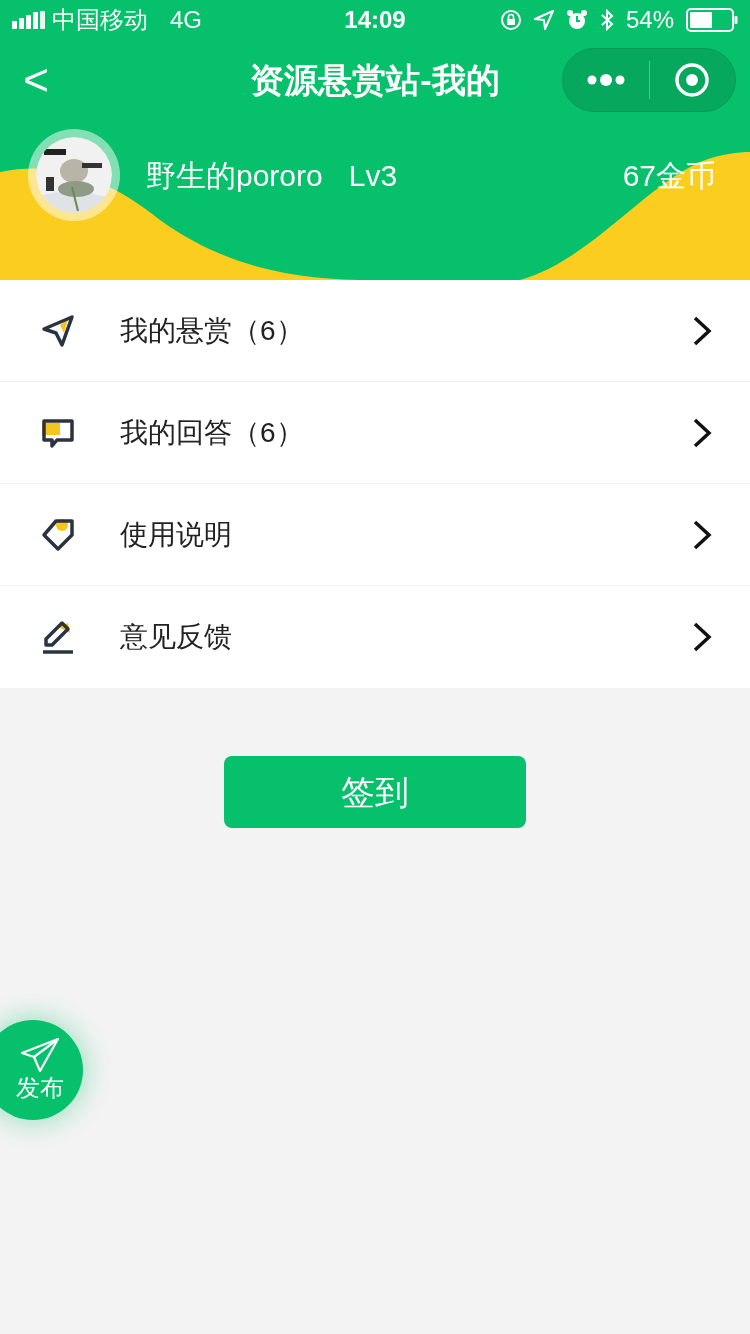 The width and height of the screenshot is (750, 1334). Describe the element at coordinates (40, 1055) in the screenshot. I see `paper-plane-icon` at that location.